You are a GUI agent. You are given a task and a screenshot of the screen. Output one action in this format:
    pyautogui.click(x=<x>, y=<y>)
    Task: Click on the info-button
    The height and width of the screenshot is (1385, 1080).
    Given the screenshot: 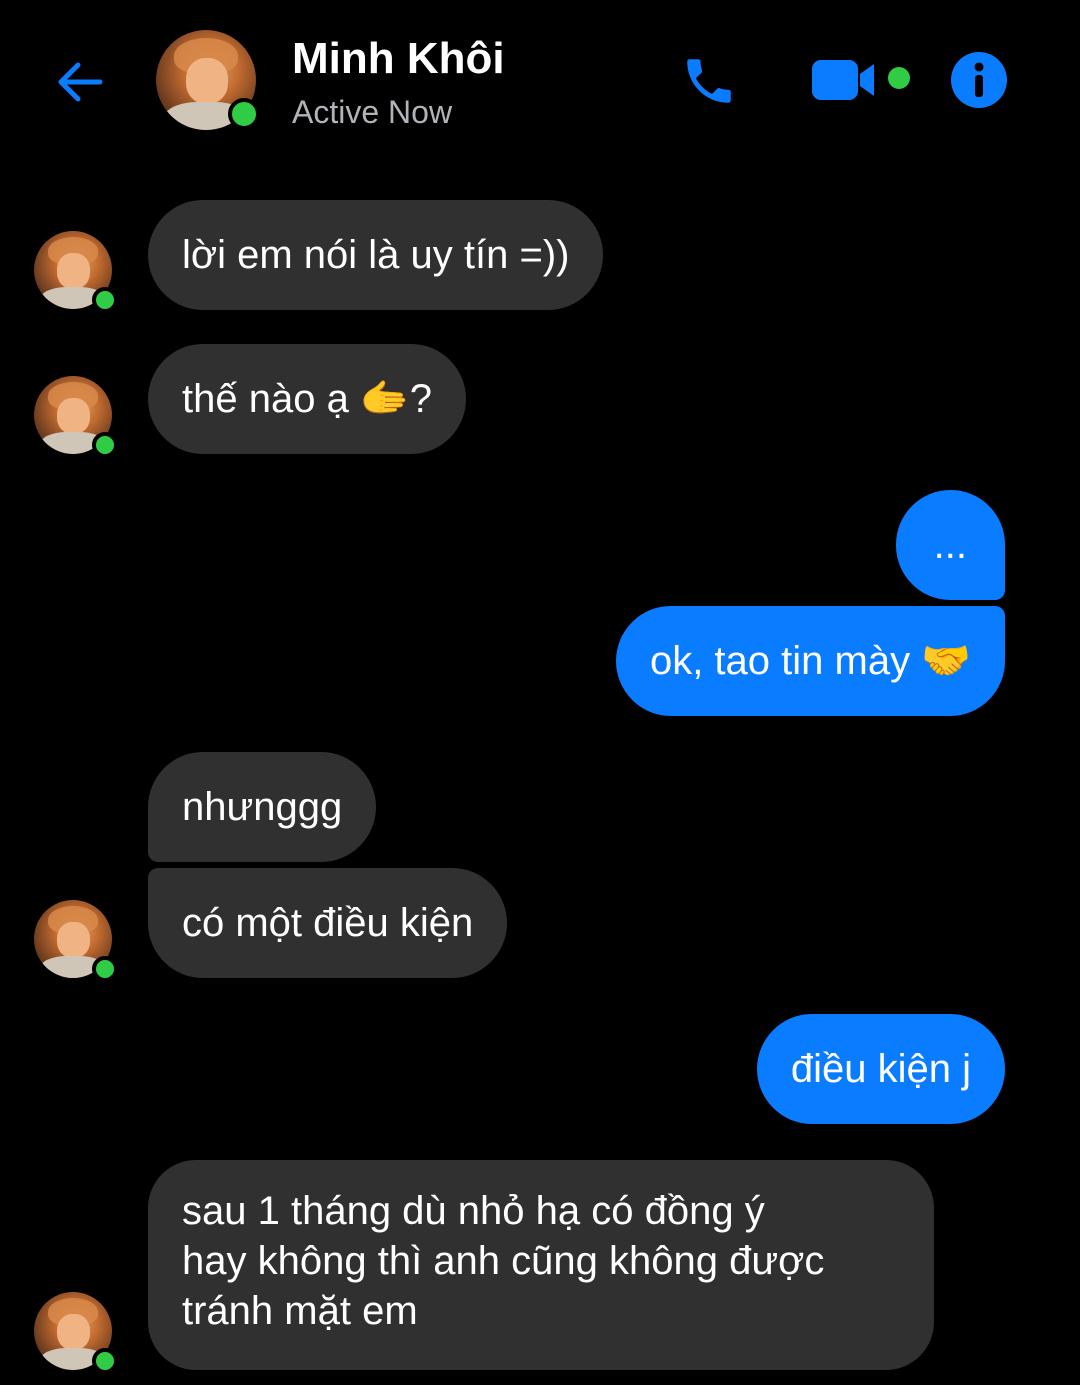 What is the action you would take?
    pyautogui.click(x=979, y=80)
    